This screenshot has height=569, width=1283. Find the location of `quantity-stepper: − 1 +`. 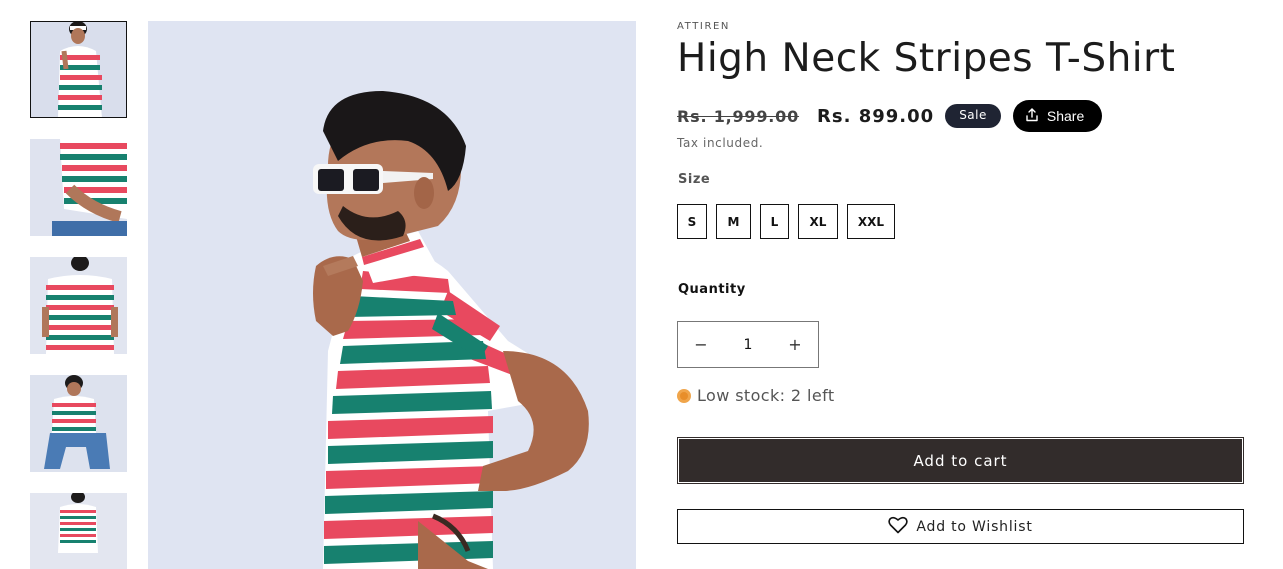

quantity-stepper: − 1 + is located at coordinates (748, 344).